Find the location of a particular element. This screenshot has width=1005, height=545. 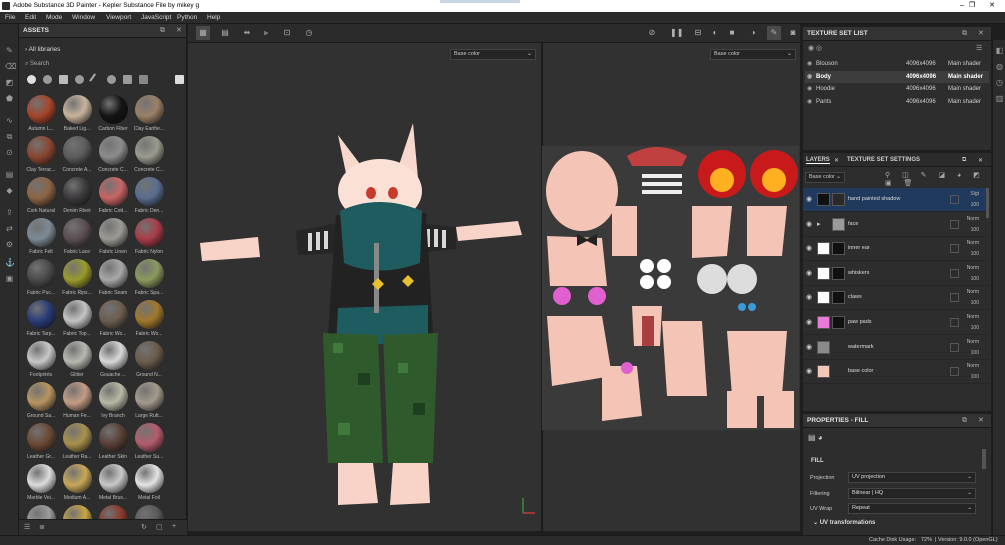

polygon-fill-icon: ⬟ is located at coordinates (9, 98).